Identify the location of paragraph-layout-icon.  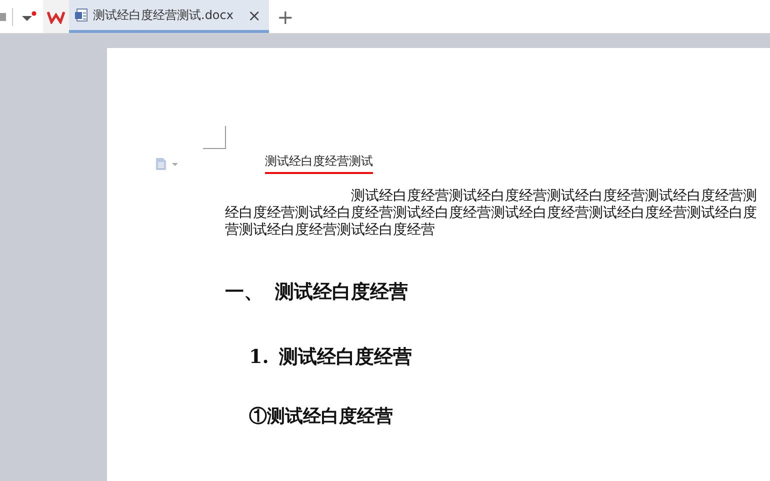
(167, 163).